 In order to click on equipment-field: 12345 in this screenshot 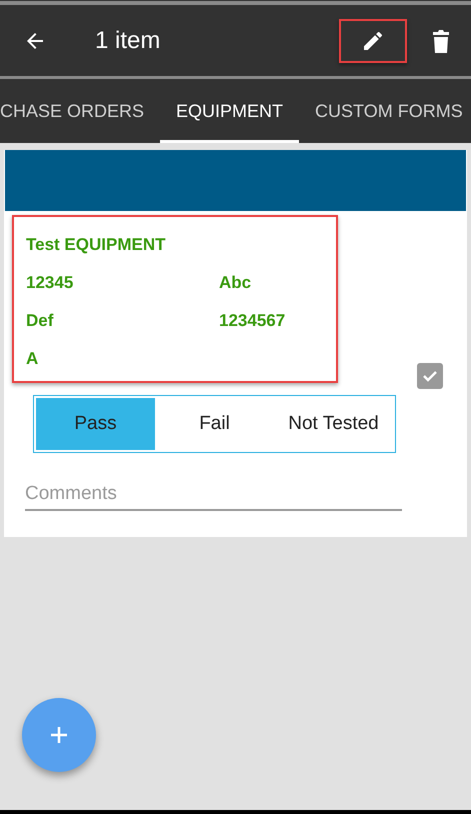, I will do `click(122, 283)`.